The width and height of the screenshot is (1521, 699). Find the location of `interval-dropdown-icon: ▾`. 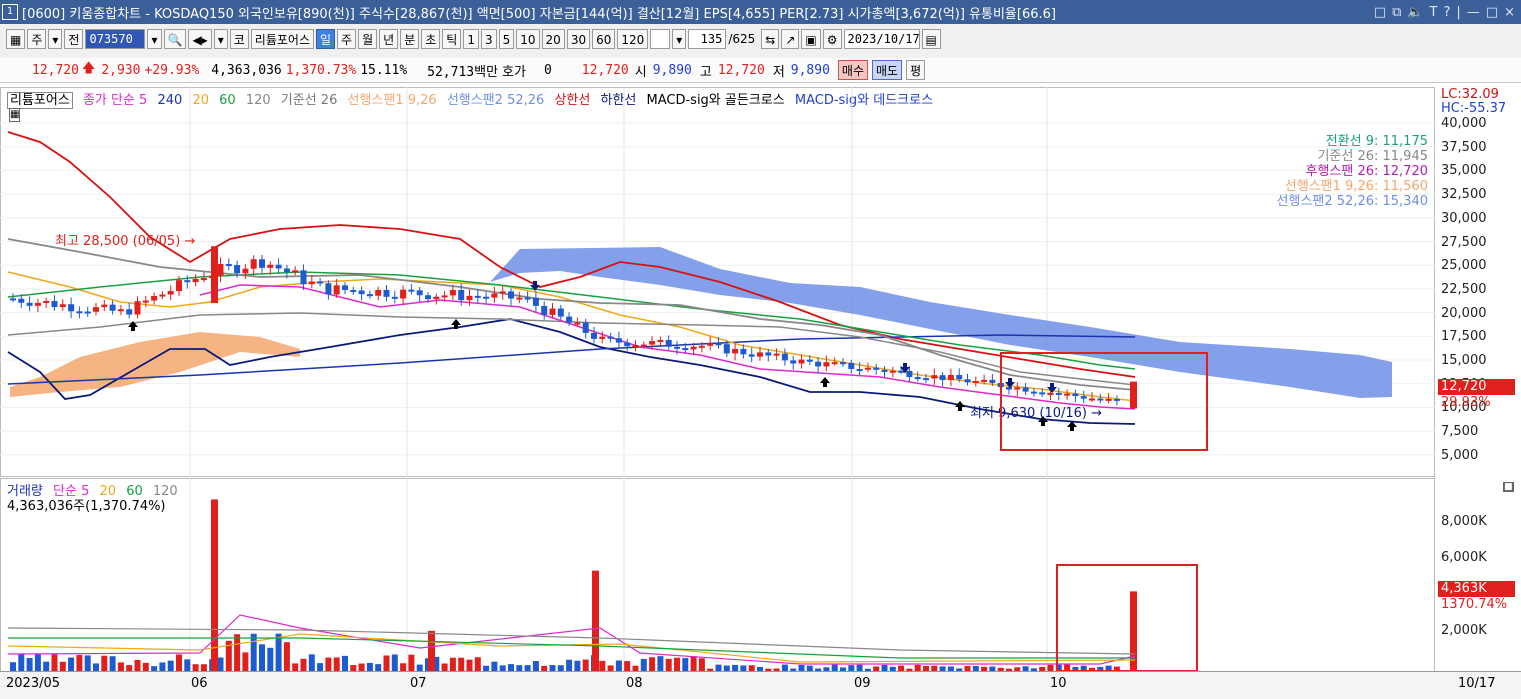

interval-dropdown-icon: ▾ is located at coordinates (679, 39).